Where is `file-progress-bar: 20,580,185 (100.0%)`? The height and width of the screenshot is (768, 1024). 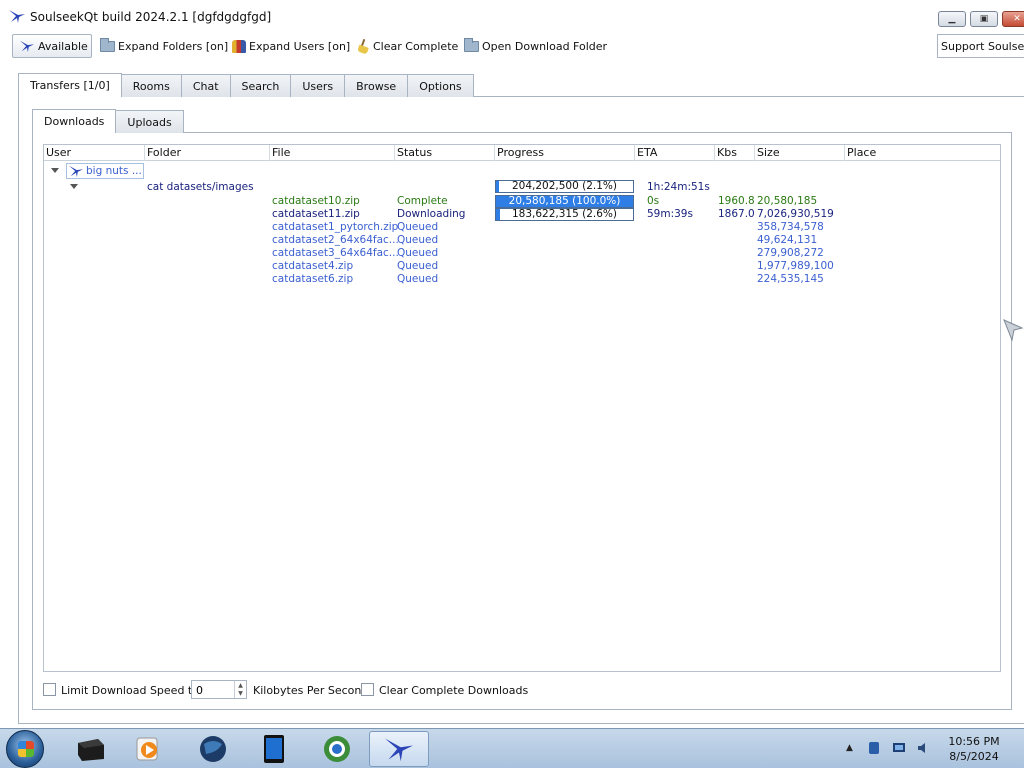 file-progress-bar: 20,580,185 (100.0%) is located at coordinates (564, 201).